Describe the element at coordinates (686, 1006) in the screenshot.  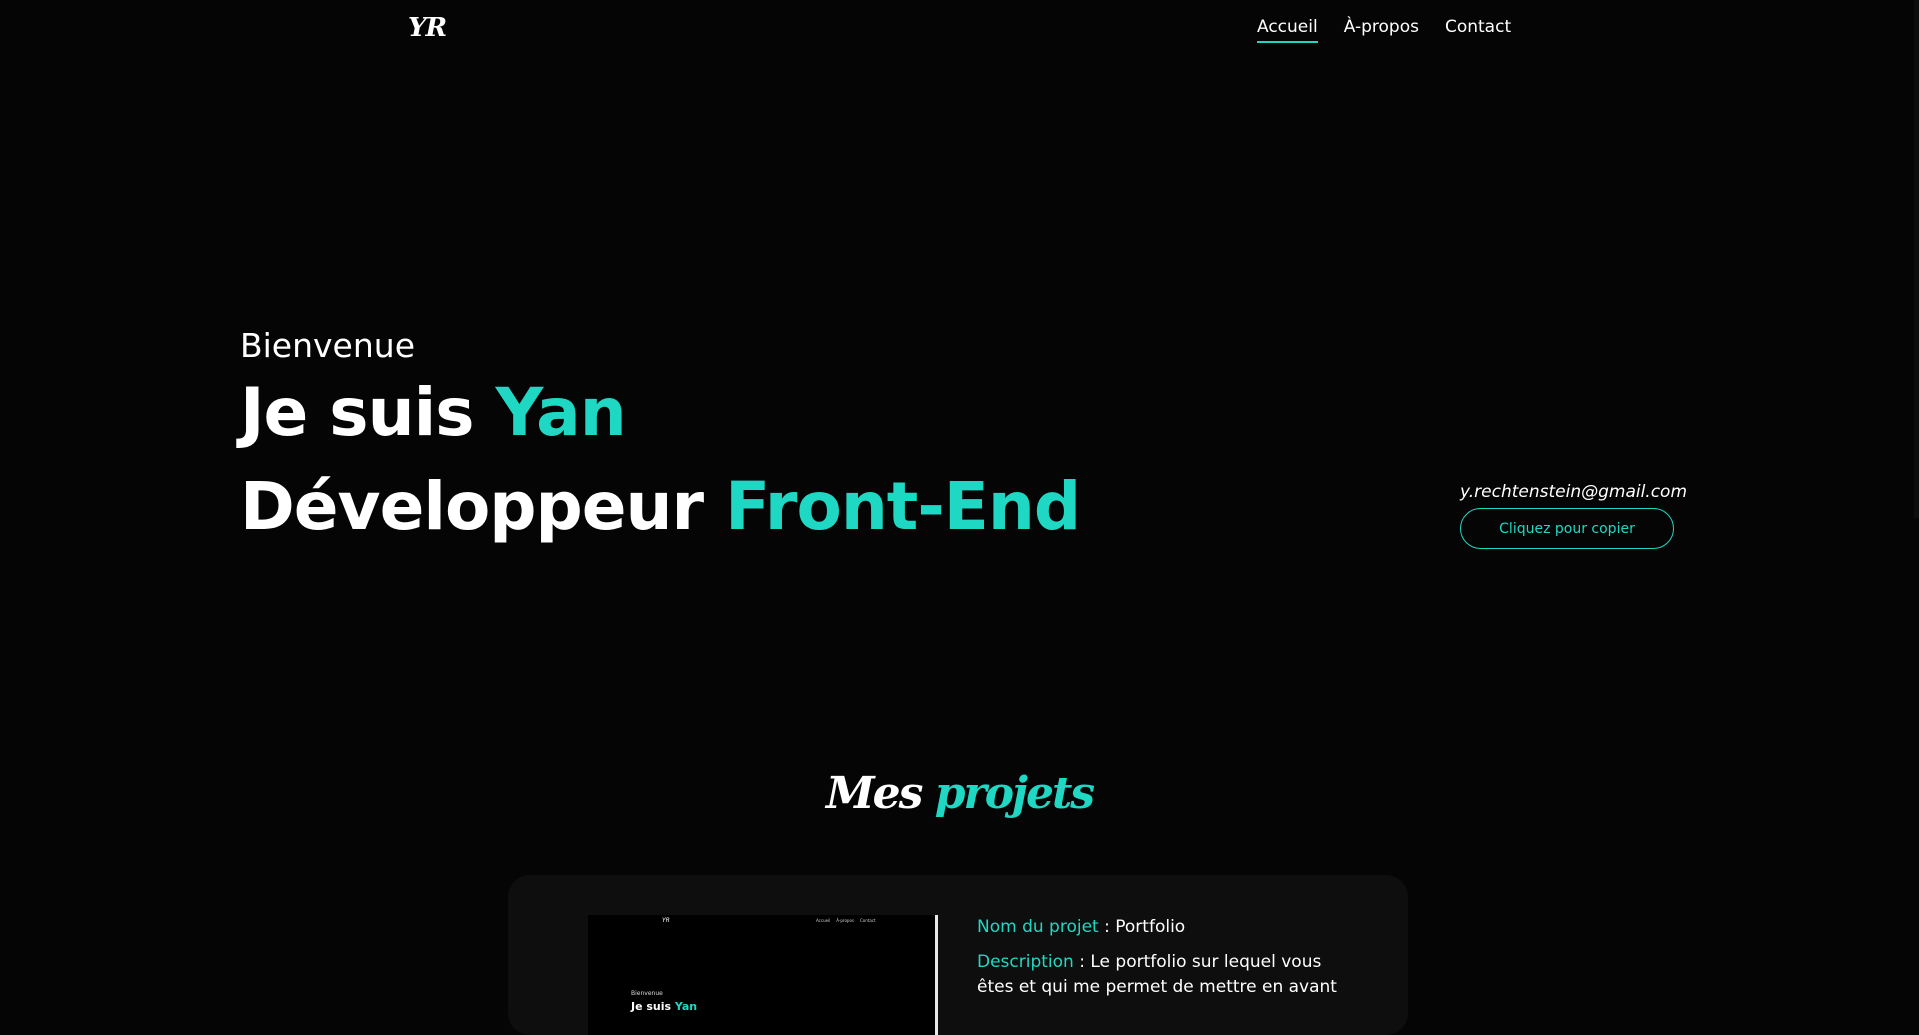
I see `thumbnail-heading-accent: Yan` at that location.